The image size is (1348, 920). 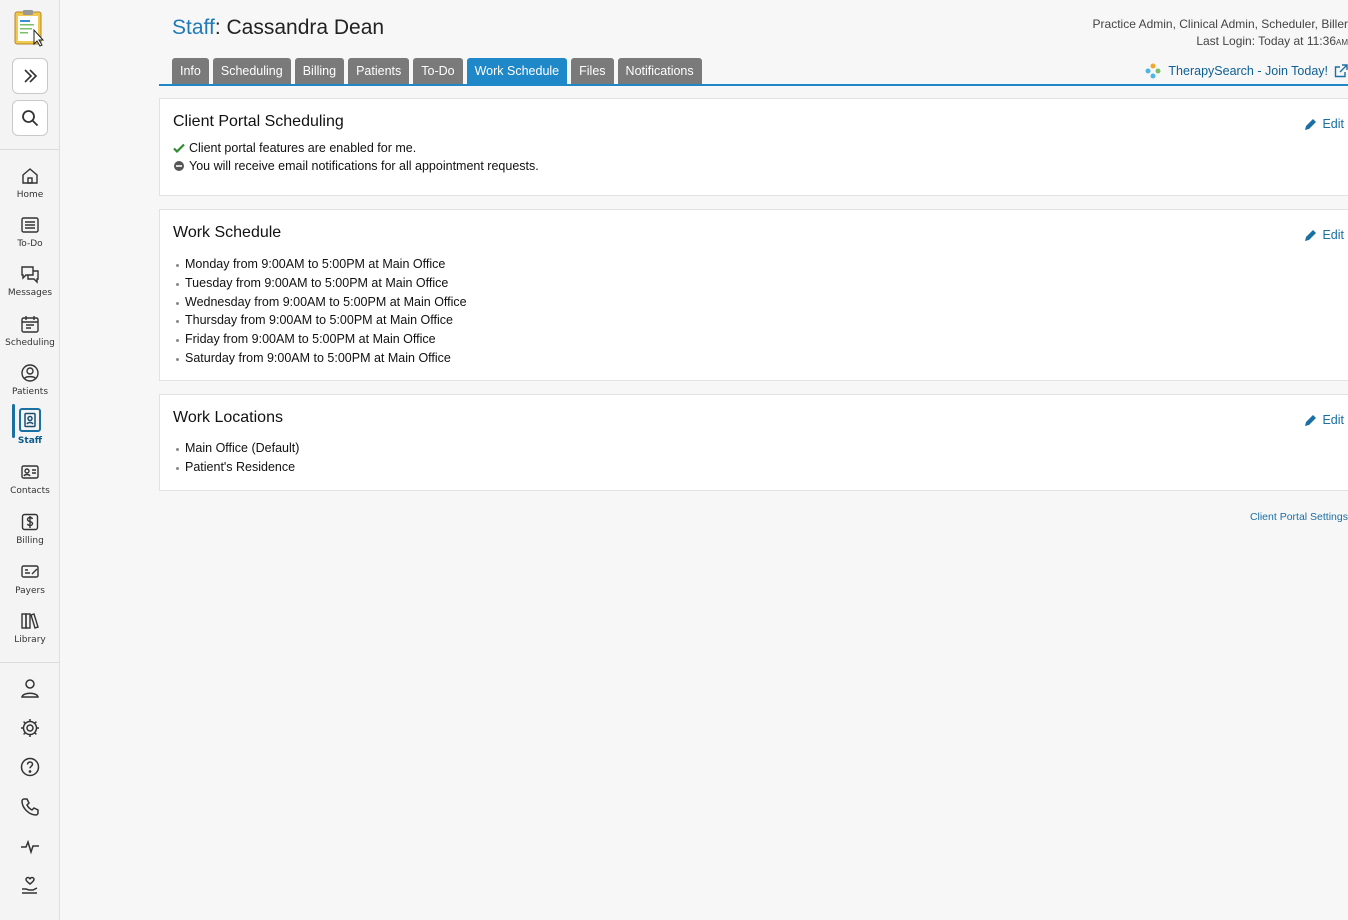 I want to click on payment-icon, so click(x=30, y=571).